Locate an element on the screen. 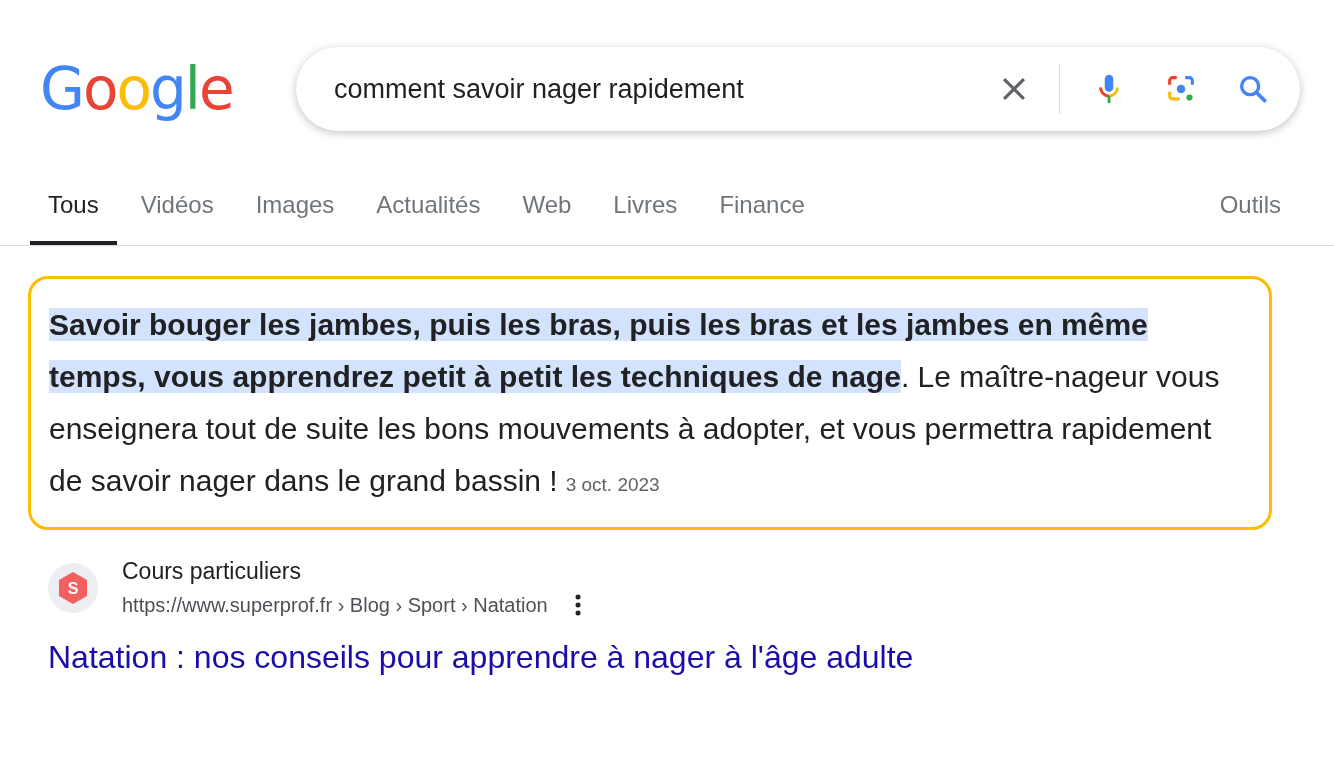 This screenshot has width=1334, height=784. logo: Google is located at coordinates (168, 89).